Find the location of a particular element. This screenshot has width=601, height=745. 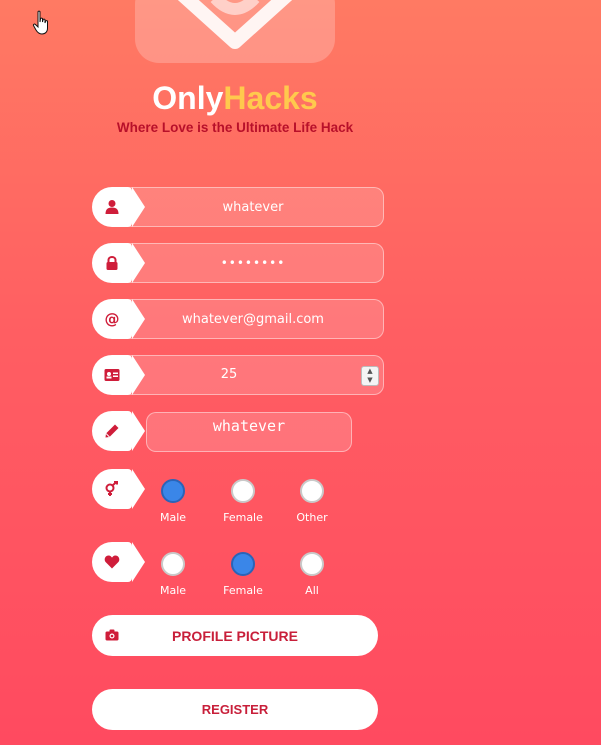

bio-textarea: whatever is located at coordinates (249, 432).